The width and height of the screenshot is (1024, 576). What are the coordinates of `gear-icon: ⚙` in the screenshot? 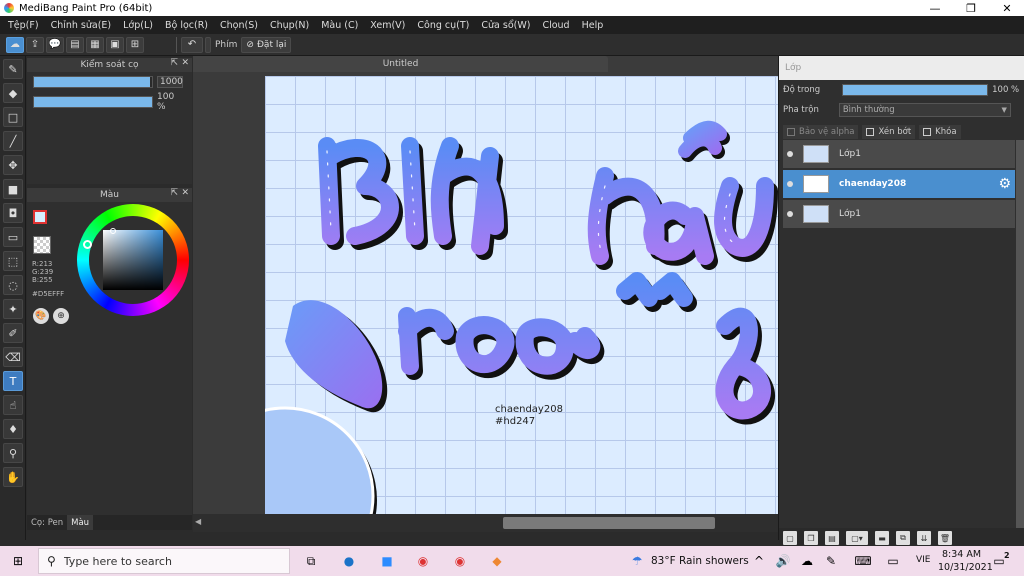 It's located at (1004, 184).